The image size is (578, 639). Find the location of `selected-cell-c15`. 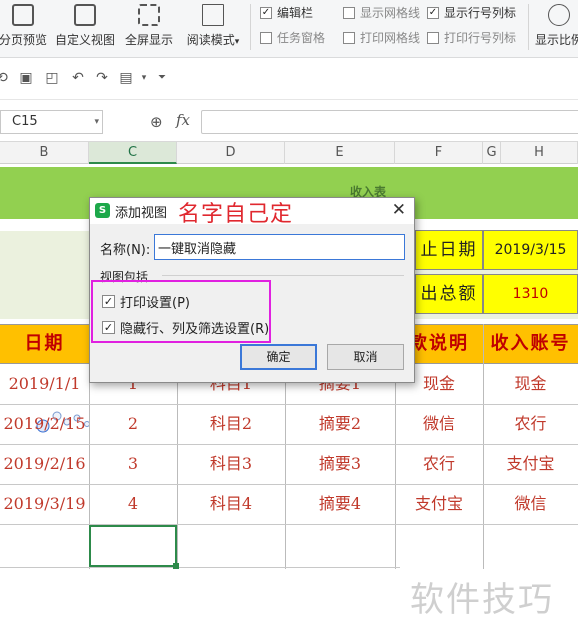

selected-cell-c15 is located at coordinates (134, 547).